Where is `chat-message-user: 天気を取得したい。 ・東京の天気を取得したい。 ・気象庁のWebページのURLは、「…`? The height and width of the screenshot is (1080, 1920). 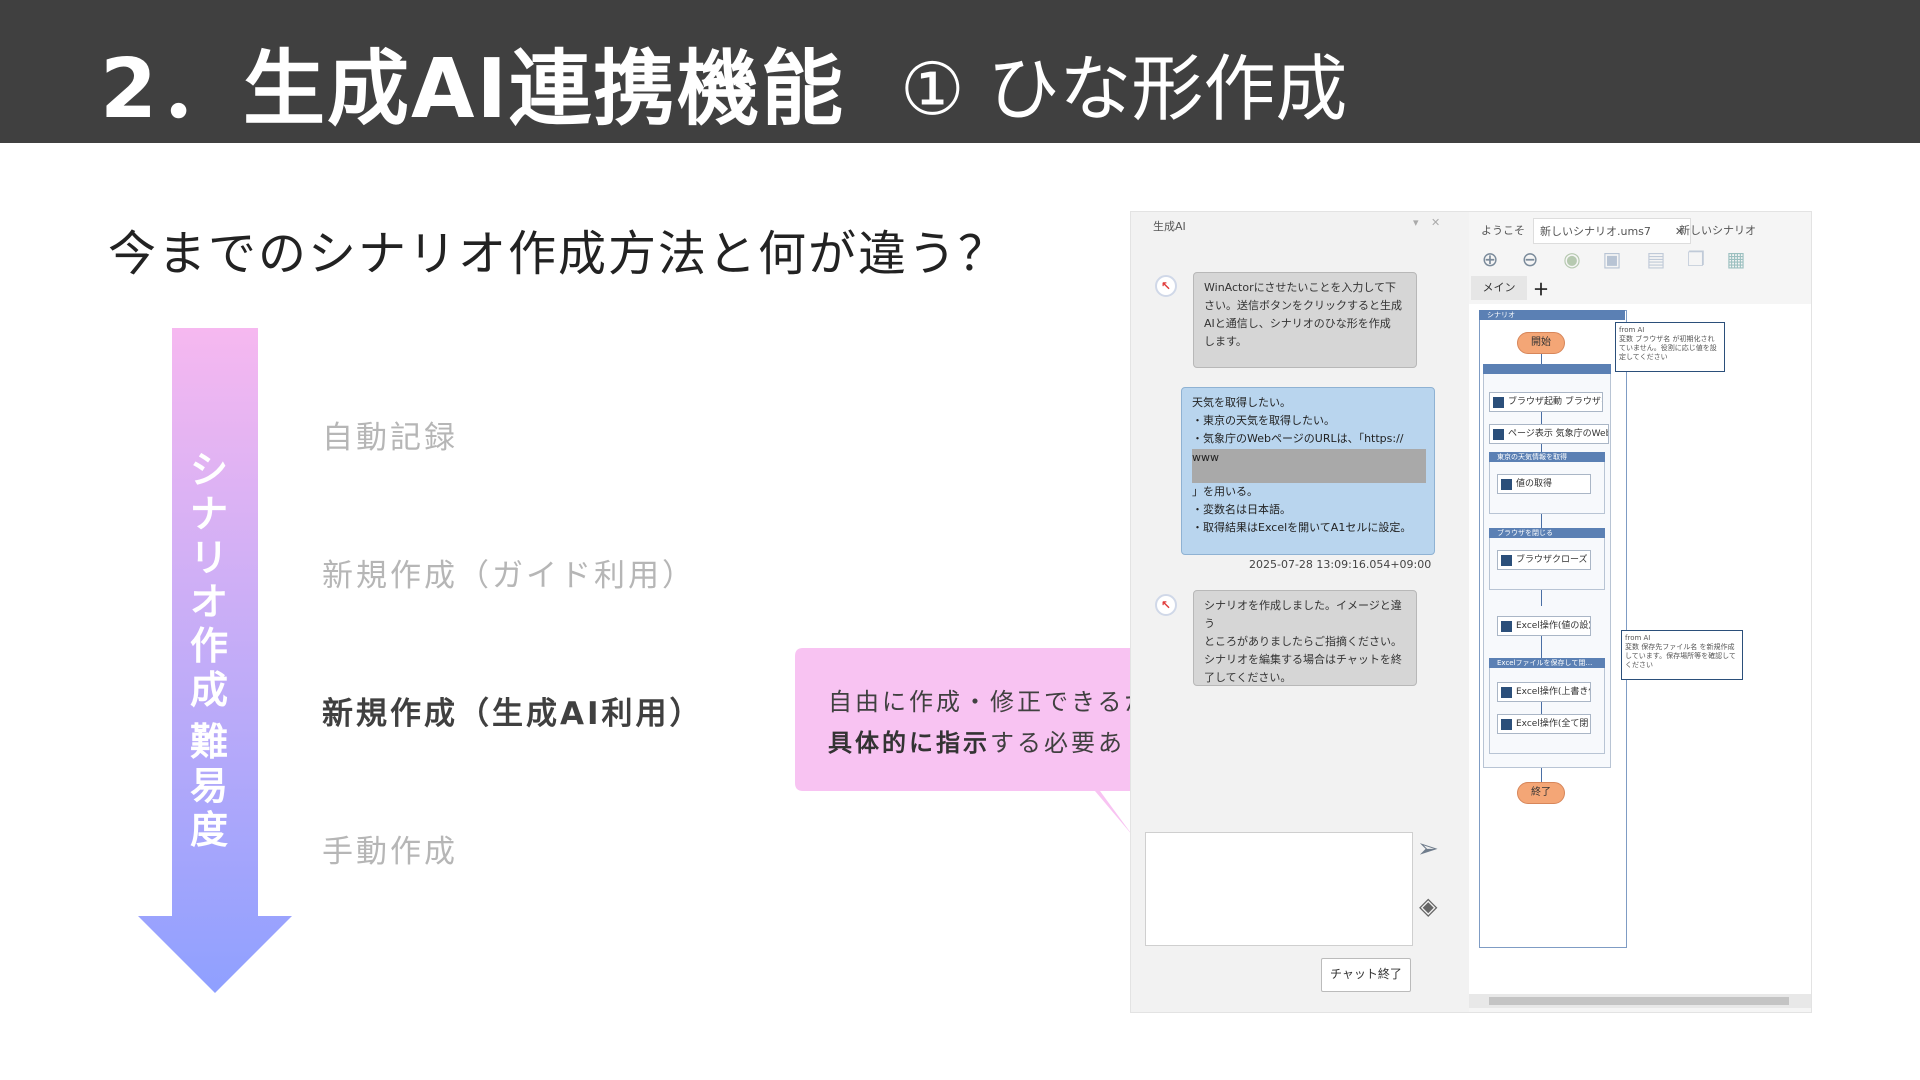
chat-message-user: 天気を取得したい。 ・東京の天気を取得したい。 ・気象庁のWebページのURLは、「… is located at coordinates (1308, 471).